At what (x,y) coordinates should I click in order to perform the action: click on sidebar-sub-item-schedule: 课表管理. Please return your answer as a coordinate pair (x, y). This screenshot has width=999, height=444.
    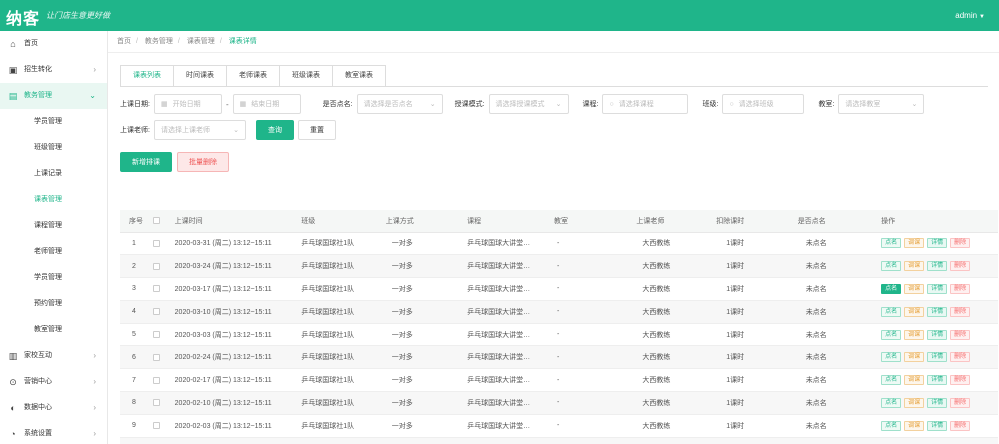
    Looking at the image, I should click on (53, 200).